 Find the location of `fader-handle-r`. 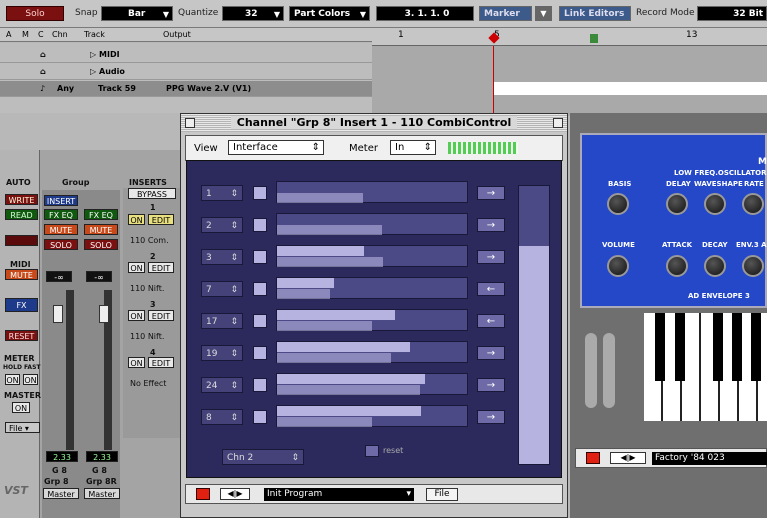

fader-handle-r is located at coordinates (104, 314).